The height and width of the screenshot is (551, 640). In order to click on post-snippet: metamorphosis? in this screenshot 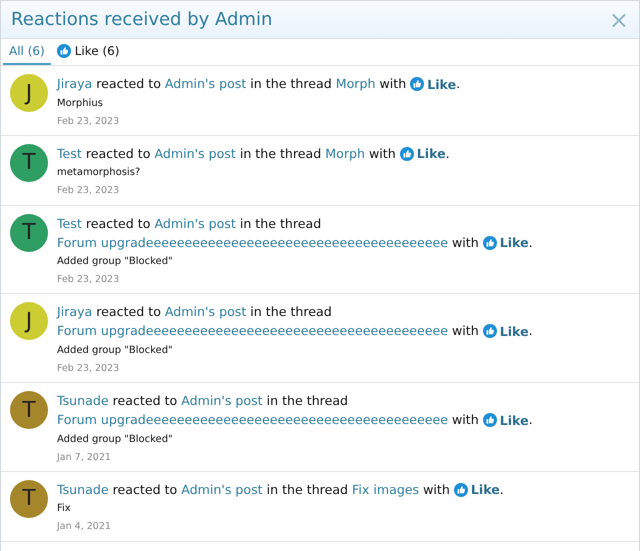, I will do `click(99, 173)`.